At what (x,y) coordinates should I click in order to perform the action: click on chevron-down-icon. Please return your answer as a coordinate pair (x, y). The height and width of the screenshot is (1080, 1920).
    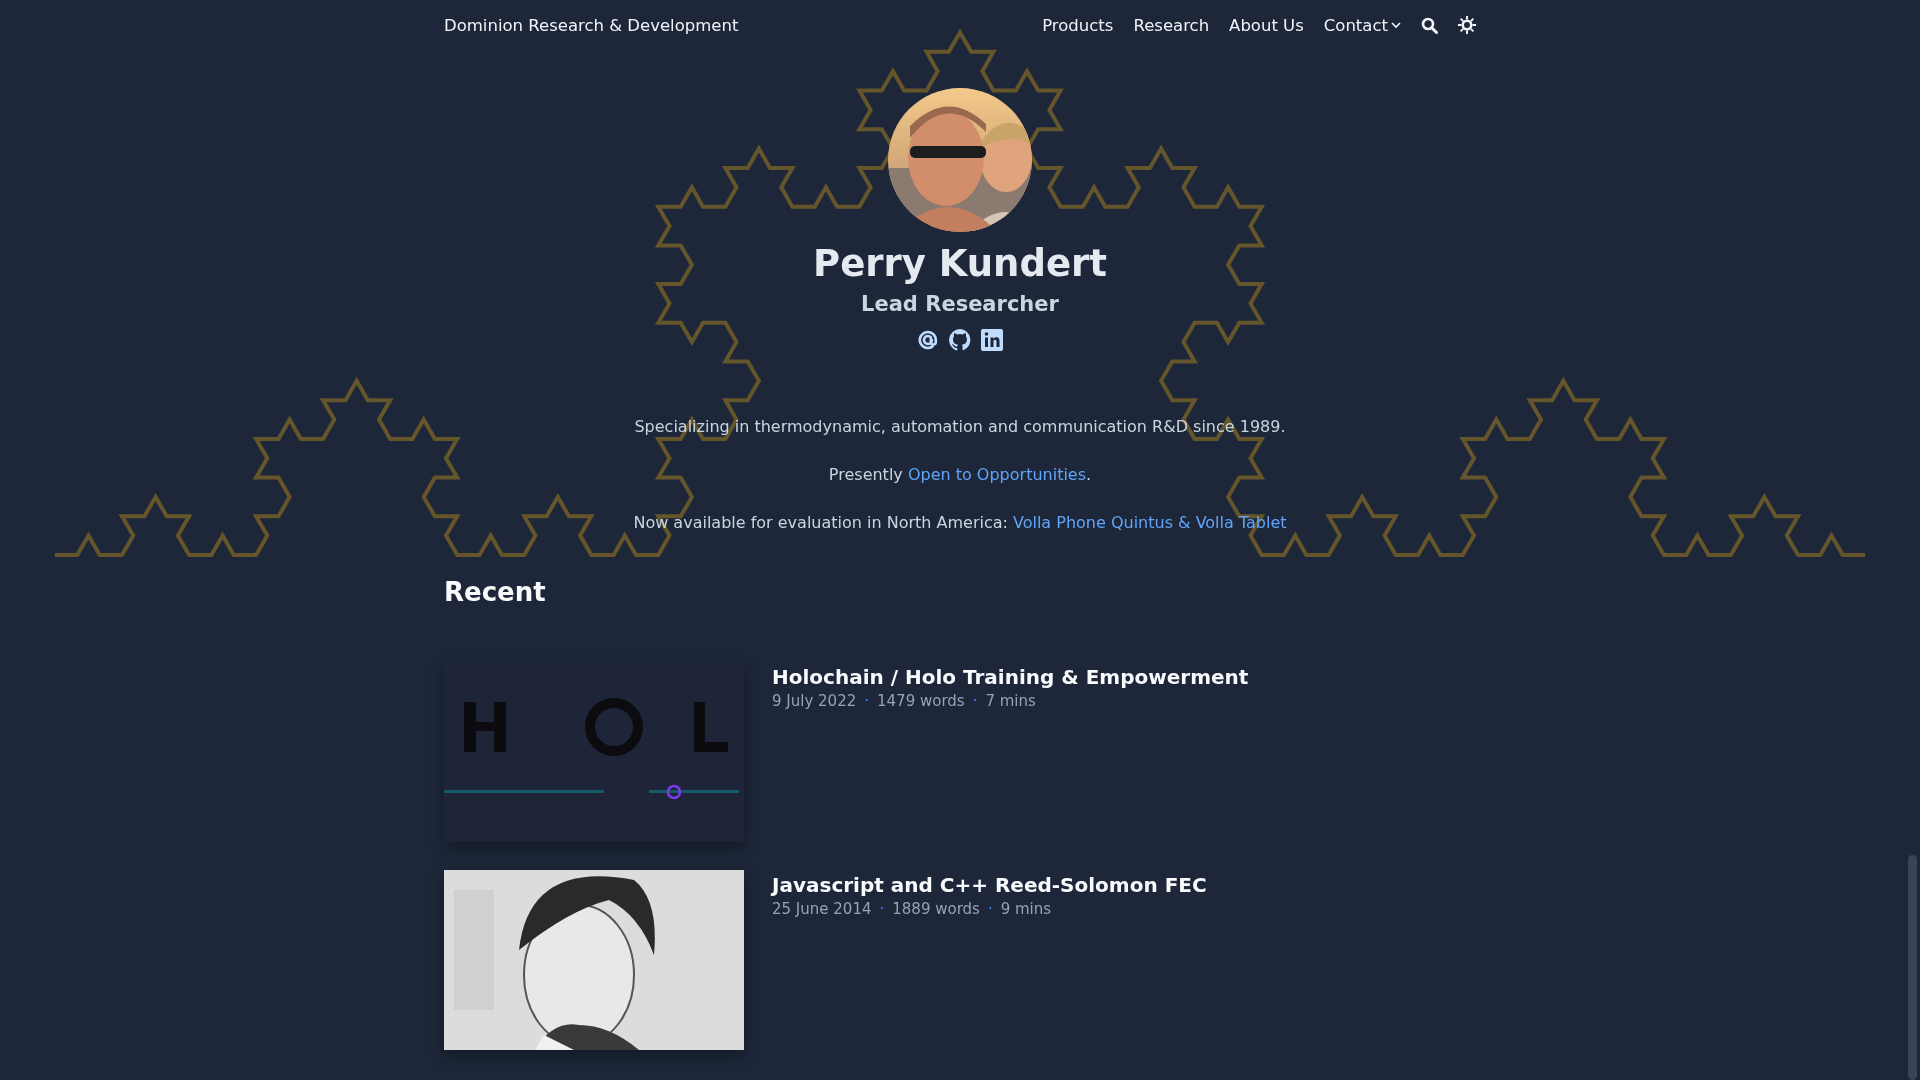
    Looking at the image, I should click on (1396, 25).